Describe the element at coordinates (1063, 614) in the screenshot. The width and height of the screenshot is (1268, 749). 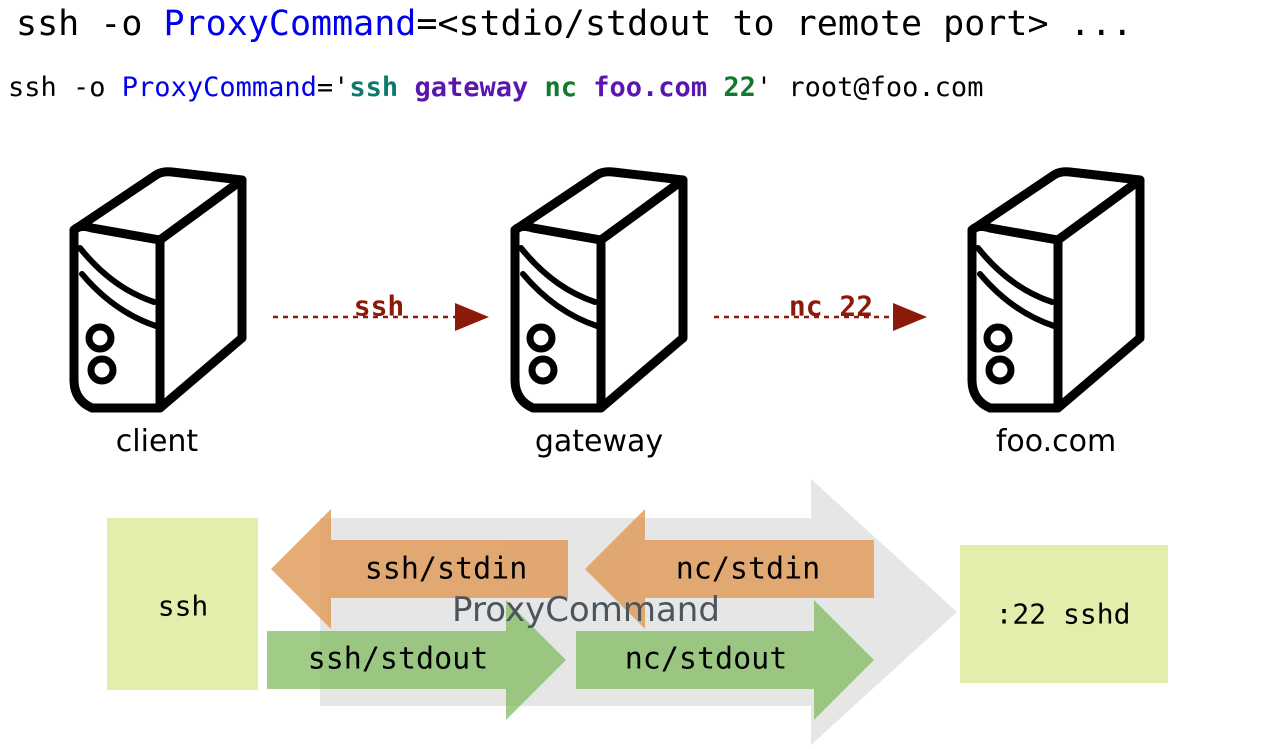
I see `process-box-label-sshd: :22 sshd` at that location.